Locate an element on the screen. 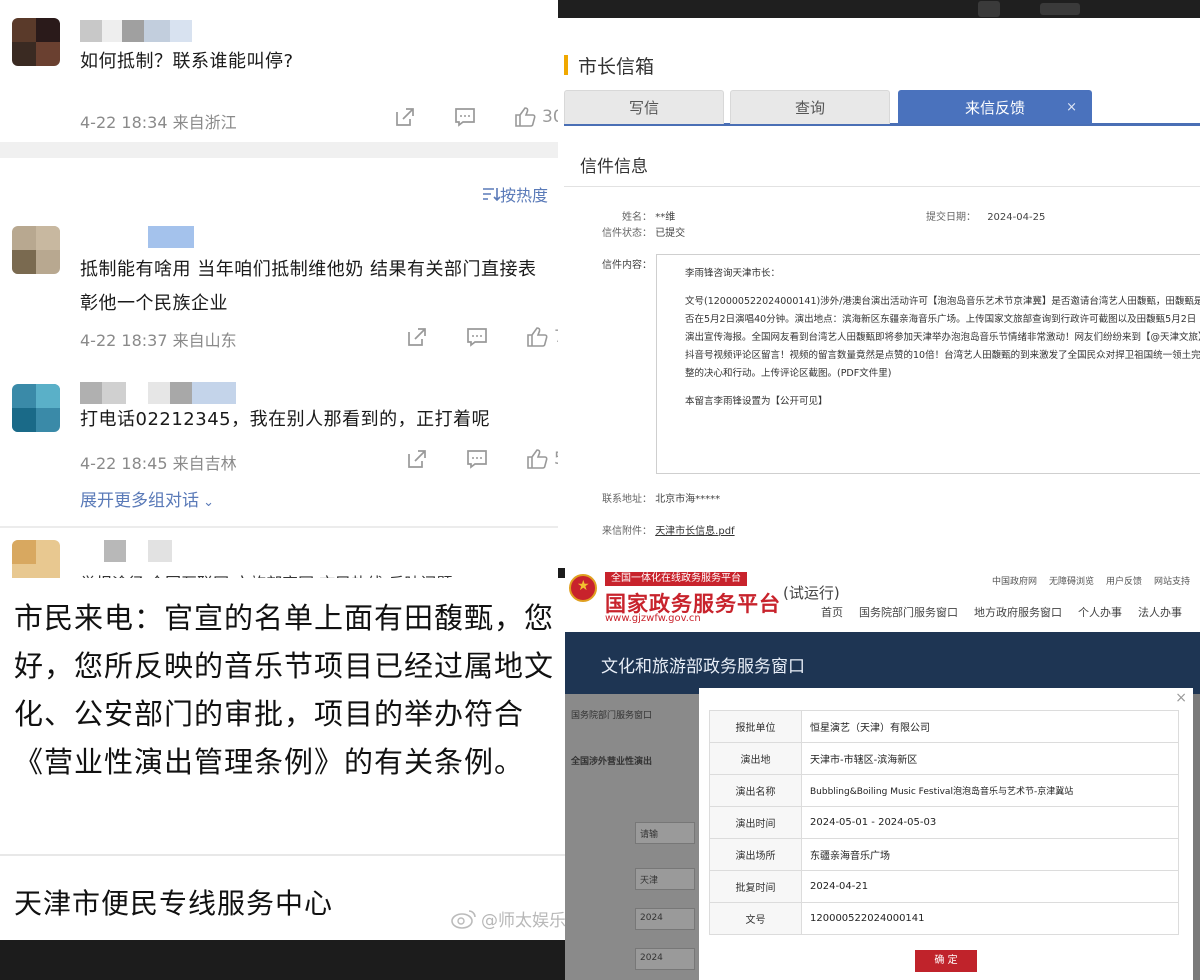  like-button: 30 is located at coordinates (536, 117).